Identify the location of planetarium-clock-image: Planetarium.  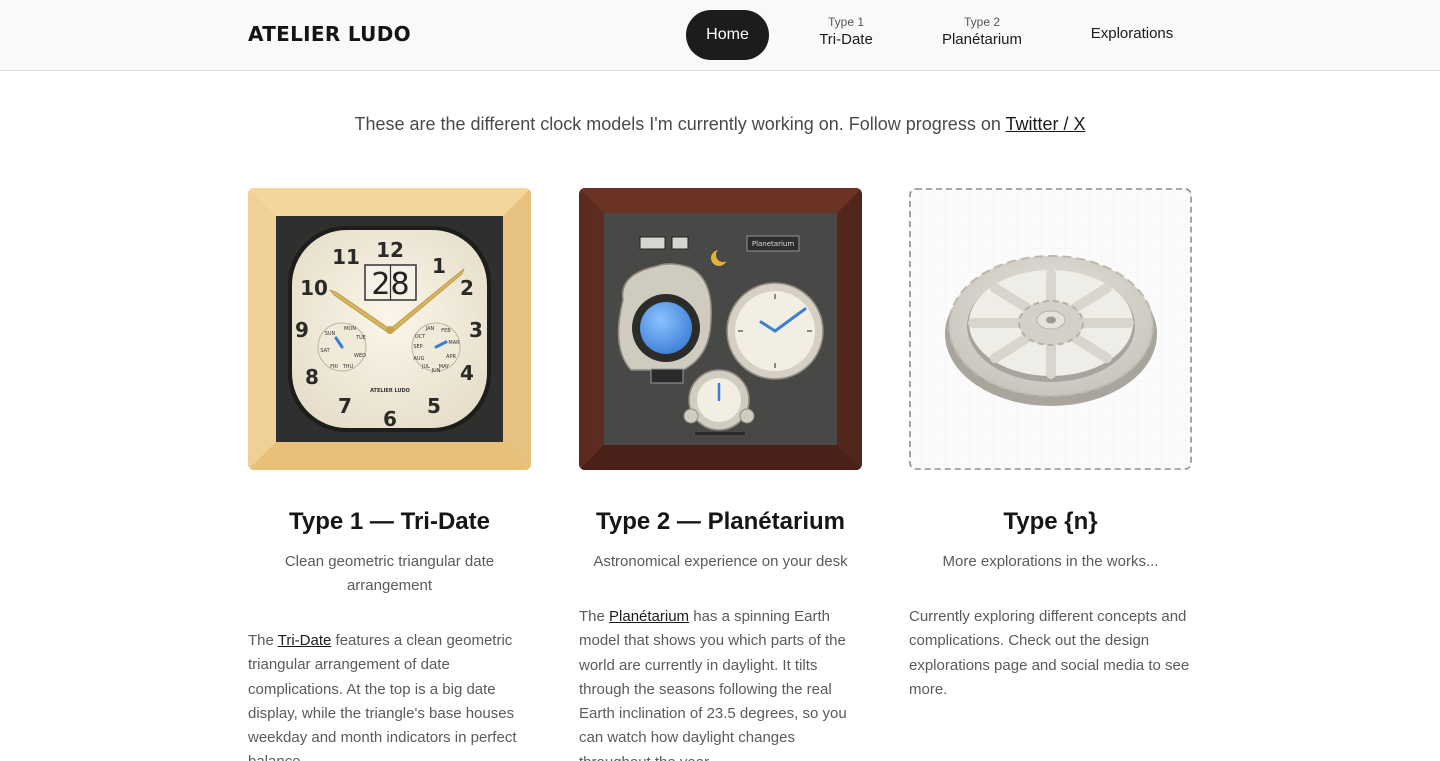
(720, 329).